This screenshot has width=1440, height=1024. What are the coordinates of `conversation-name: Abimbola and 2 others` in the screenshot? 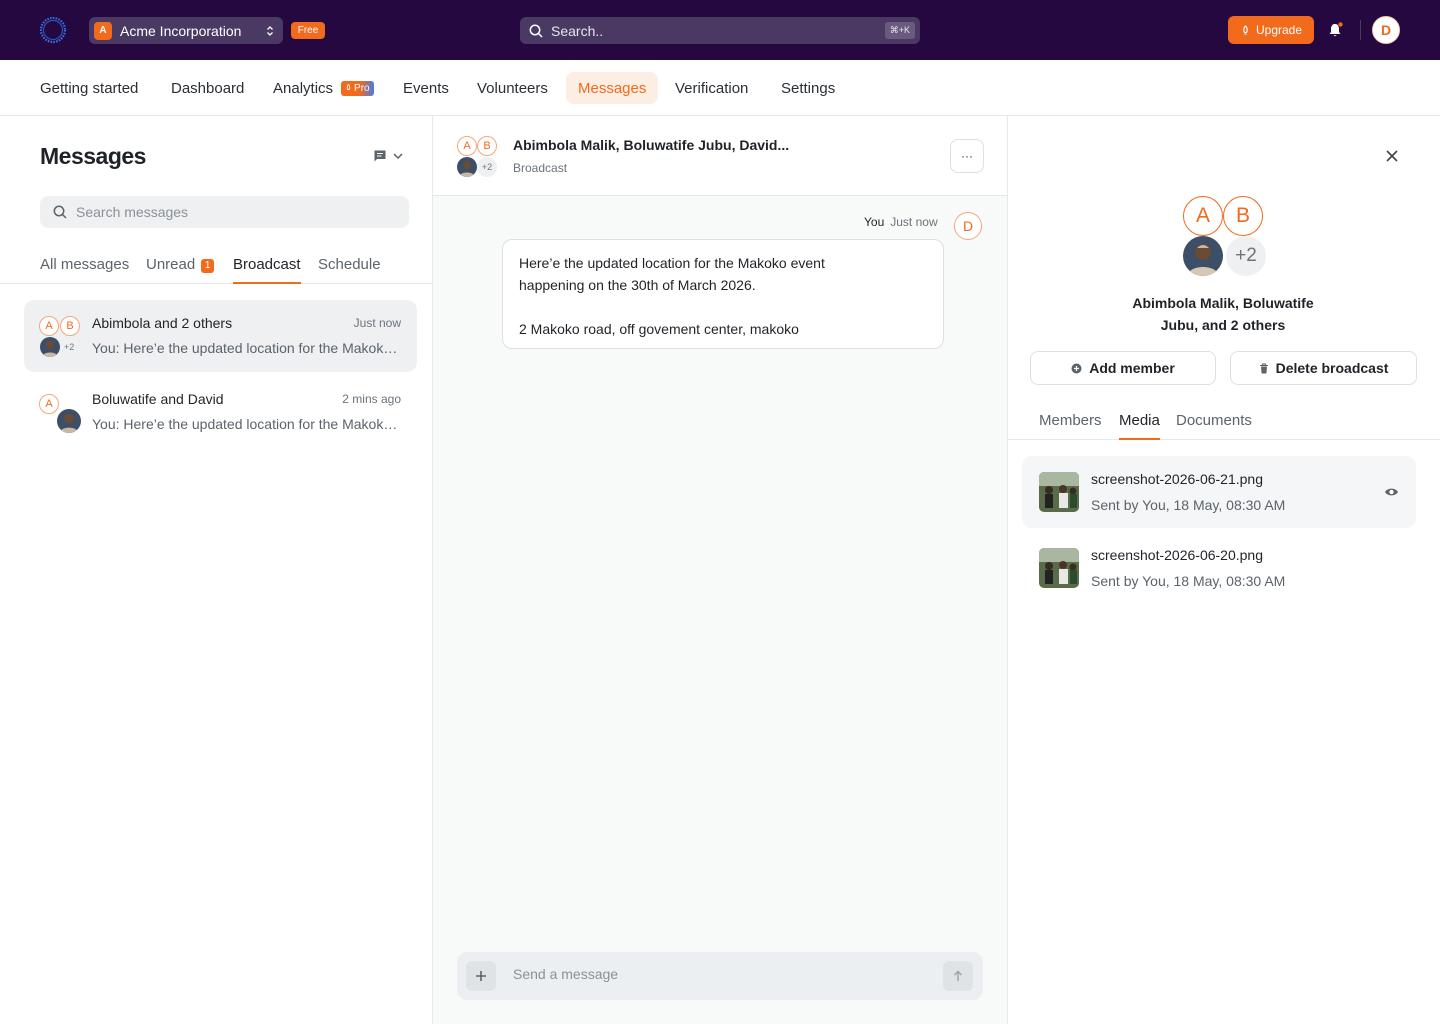 It's located at (162, 323).